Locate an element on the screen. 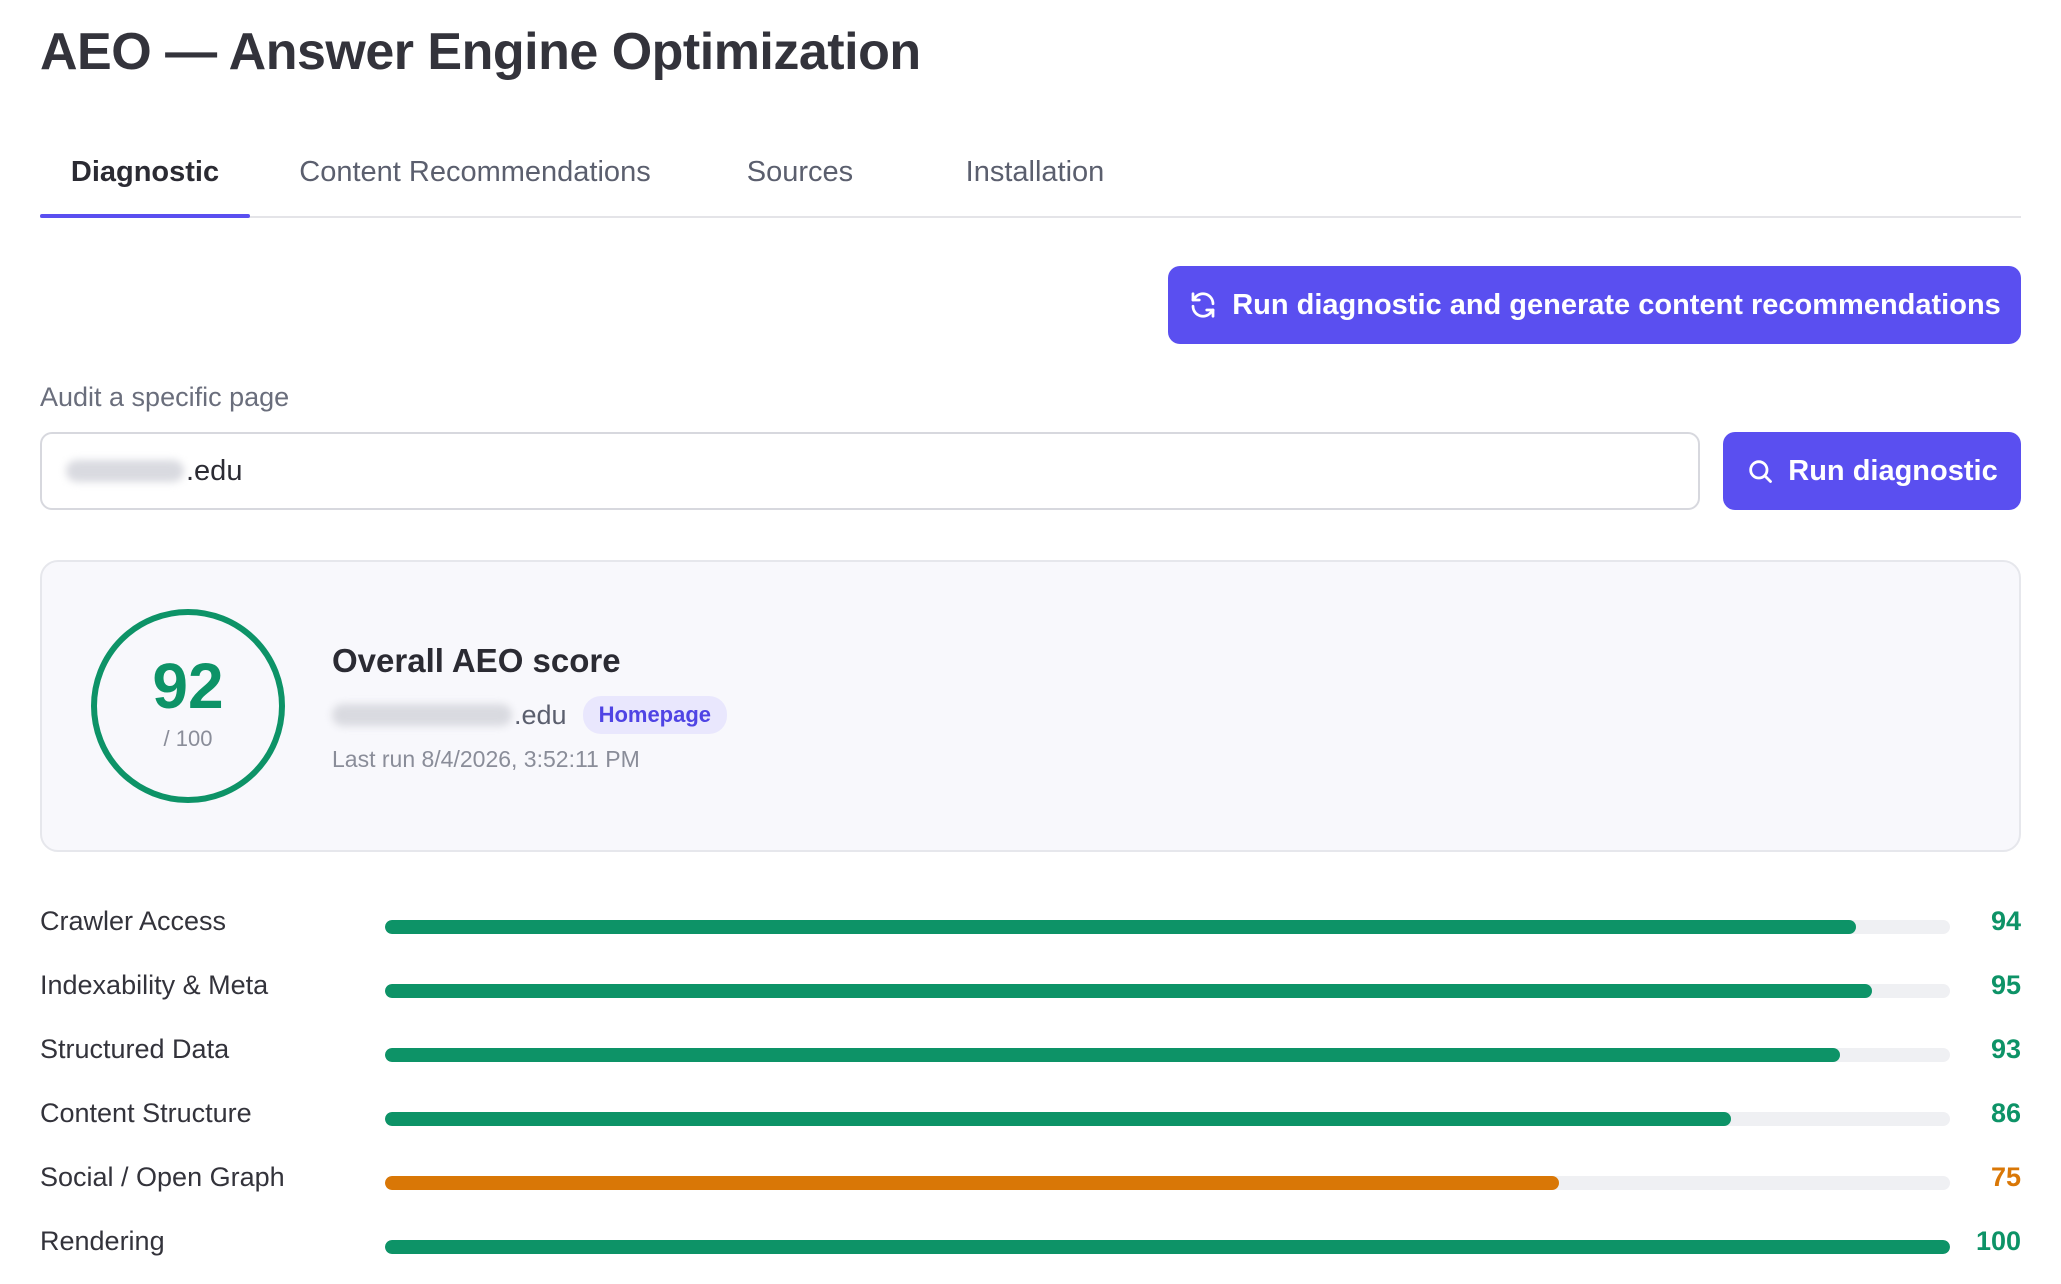 Image resolution: width=2061 pixels, height=1284 pixels. metric-row: Content Structure 86 is located at coordinates (1030, 1118).